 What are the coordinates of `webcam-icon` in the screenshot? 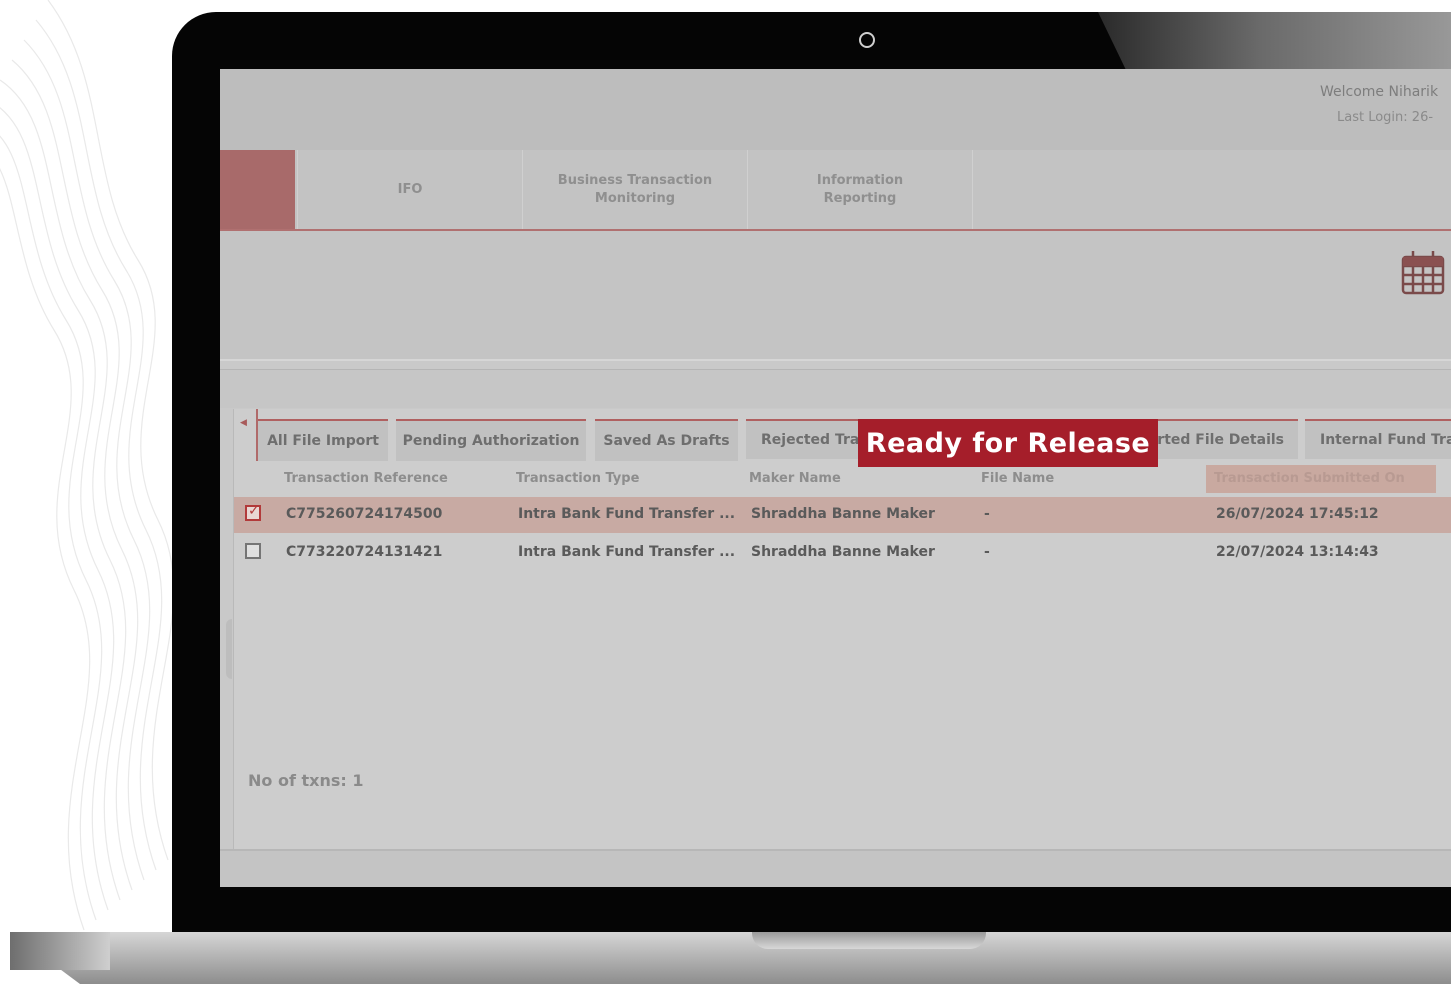 It's located at (867, 40).